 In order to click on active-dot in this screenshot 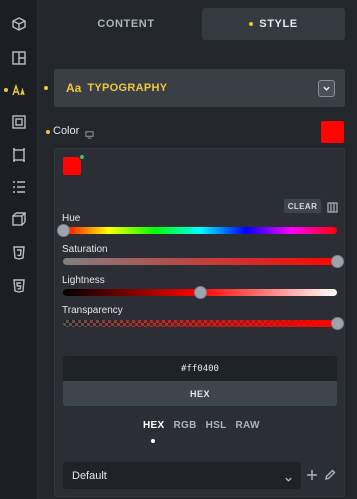, I will do `click(251, 24)`.